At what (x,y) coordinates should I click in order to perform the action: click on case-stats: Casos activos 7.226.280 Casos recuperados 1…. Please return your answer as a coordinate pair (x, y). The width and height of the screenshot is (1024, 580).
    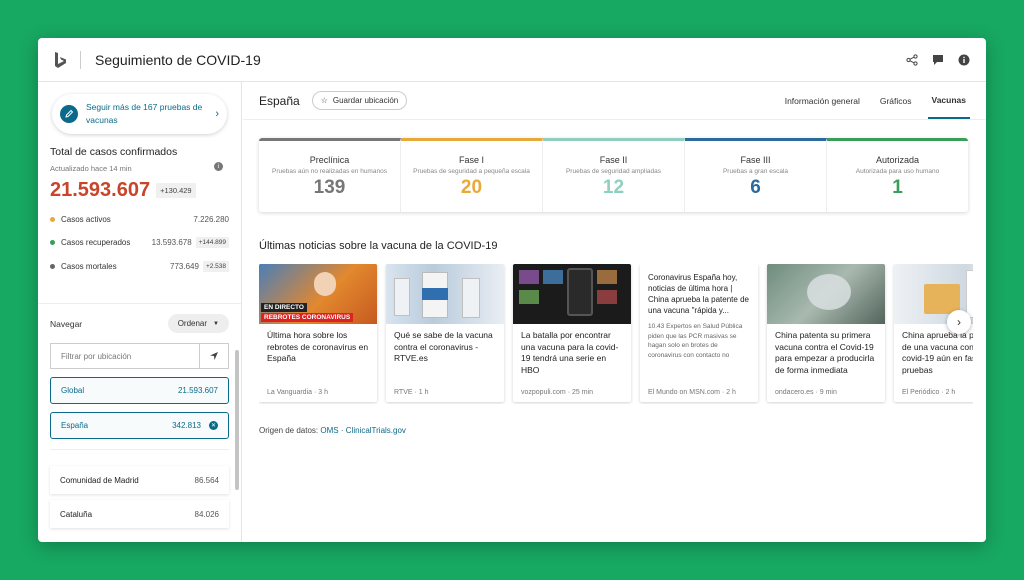
    Looking at the image, I should click on (139, 243).